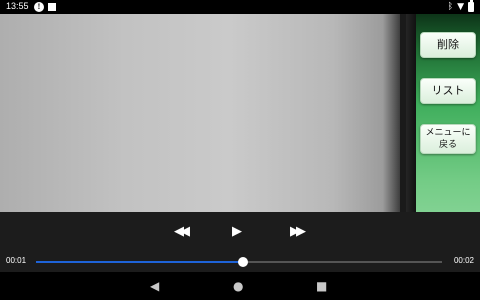 This screenshot has width=480, height=300. I want to click on recents-icon: ■, so click(321, 286).